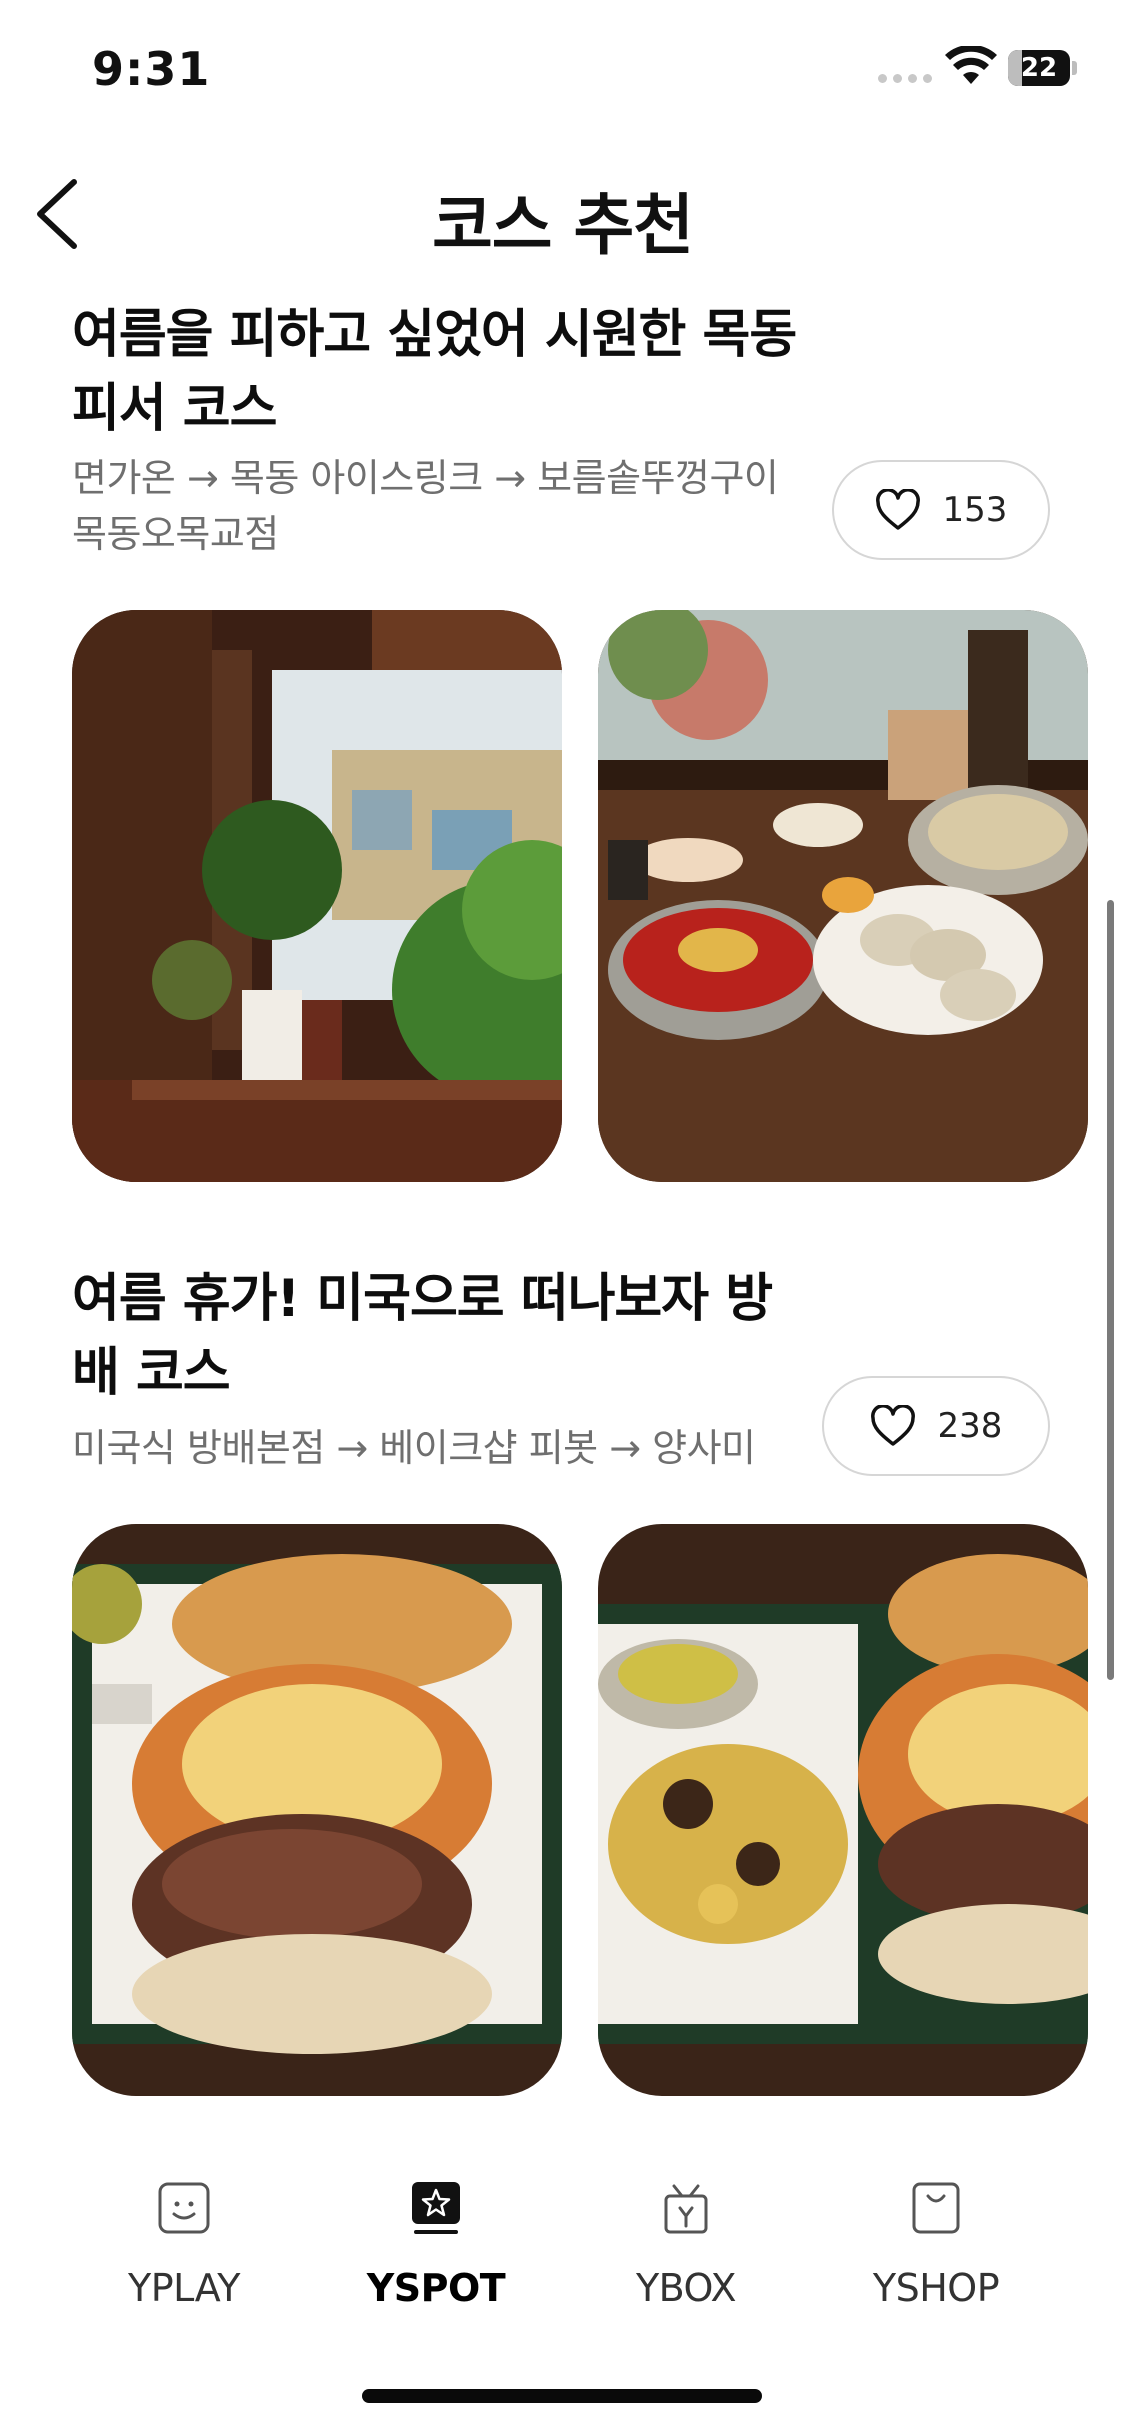 This screenshot has height=2436, width=1125. Describe the element at coordinates (975, 510) in the screenshot. I see `like-count: 153` at that location.